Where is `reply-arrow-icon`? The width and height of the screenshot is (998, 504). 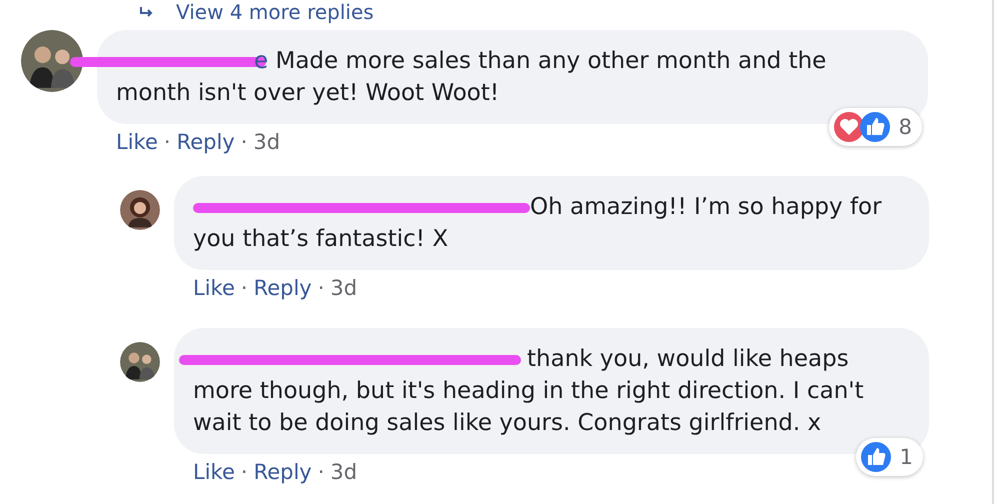 reply-arrow-icon is located at coordinates (147, 12).